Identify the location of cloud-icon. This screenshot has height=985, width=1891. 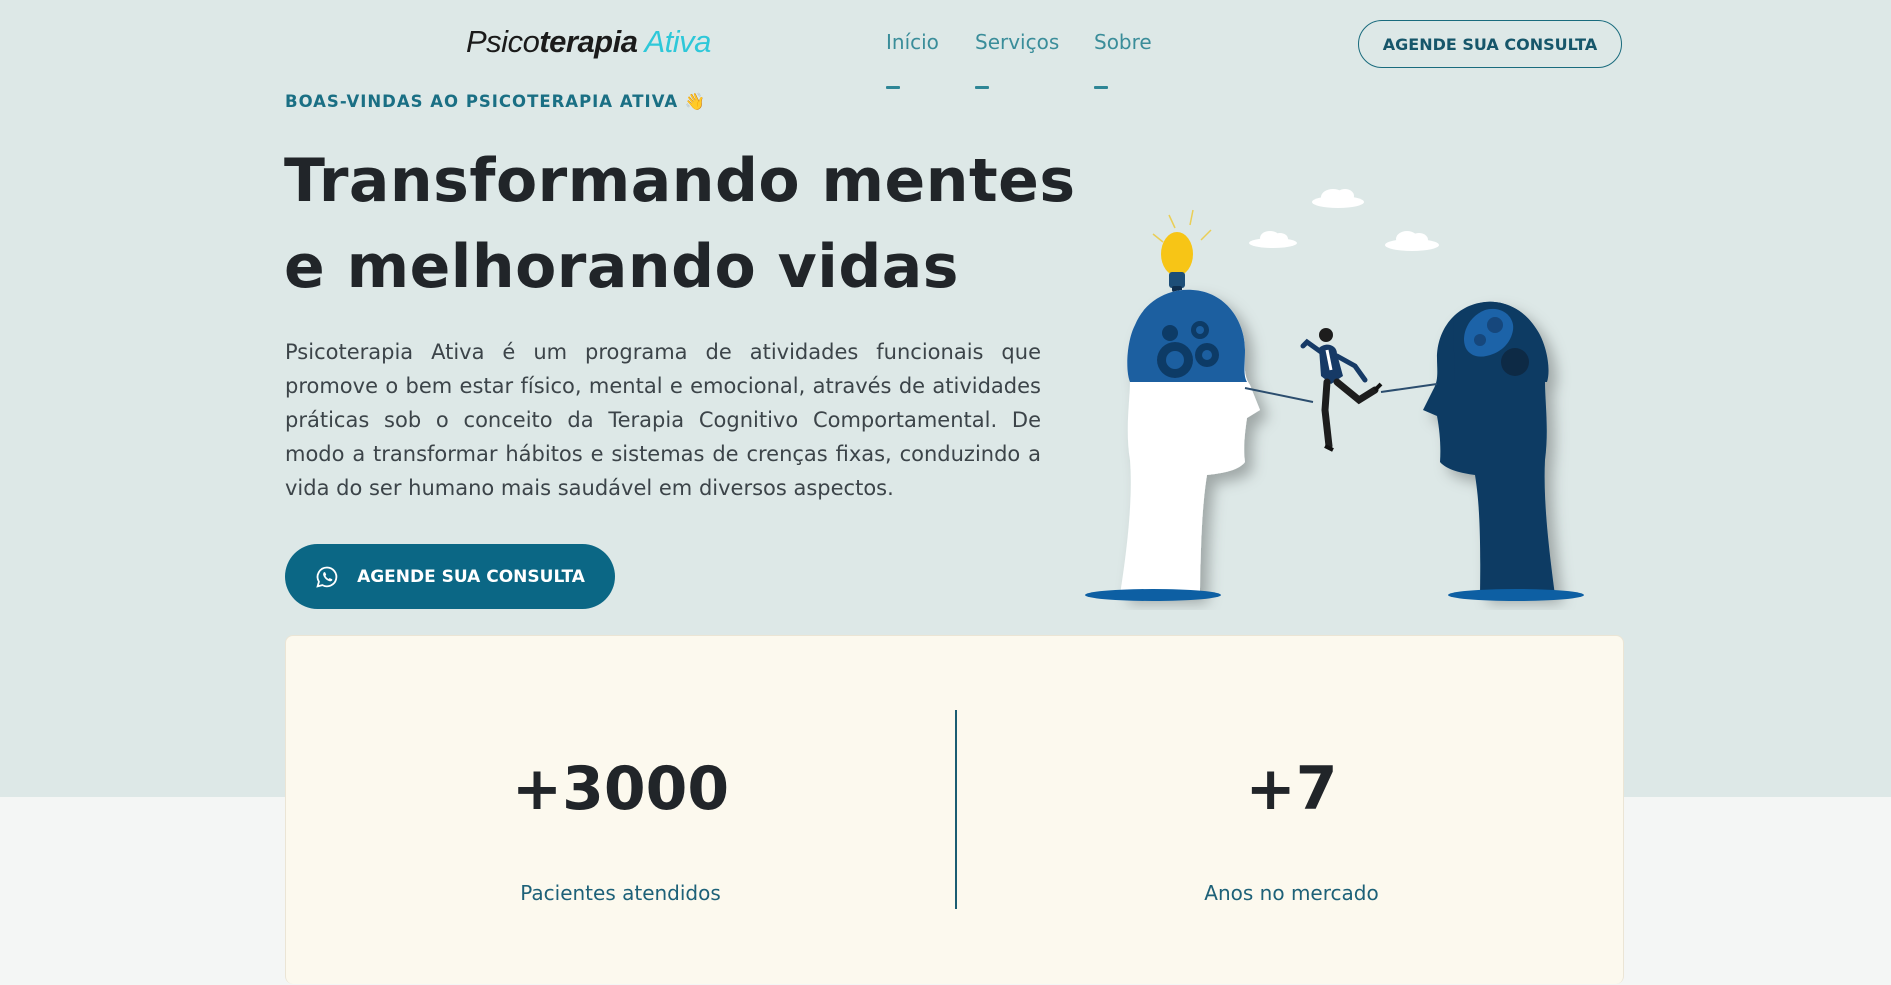
(1344, 220).